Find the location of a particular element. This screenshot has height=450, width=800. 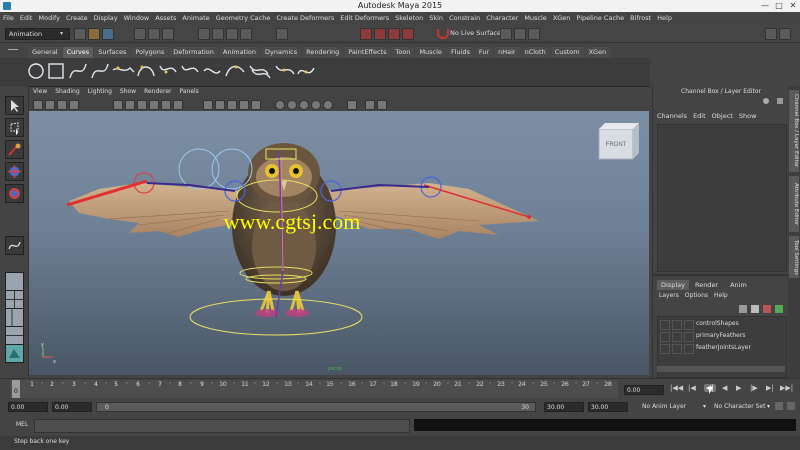

step-forward-key-icon: |▶ is located at coordinates (754, 388).